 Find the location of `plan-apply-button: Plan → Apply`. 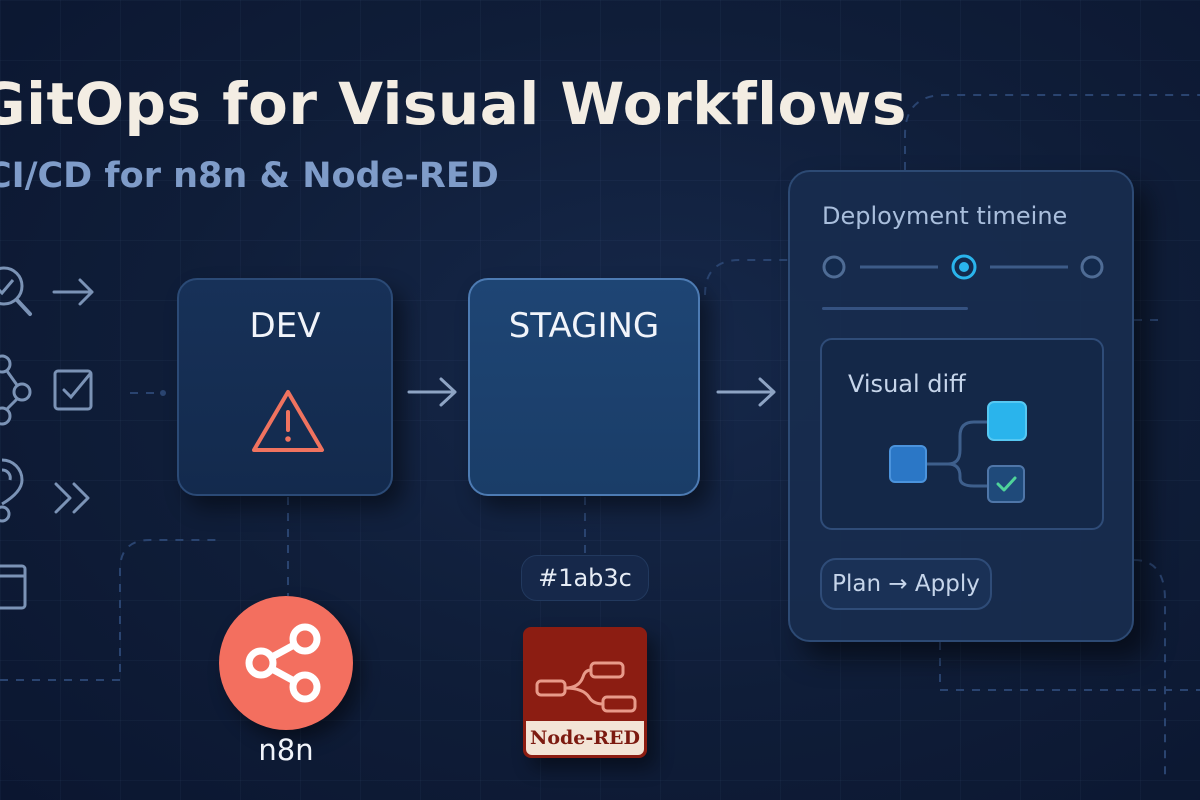

plan-apply-button: Plan → Apply is located at coordinates (906, 584).